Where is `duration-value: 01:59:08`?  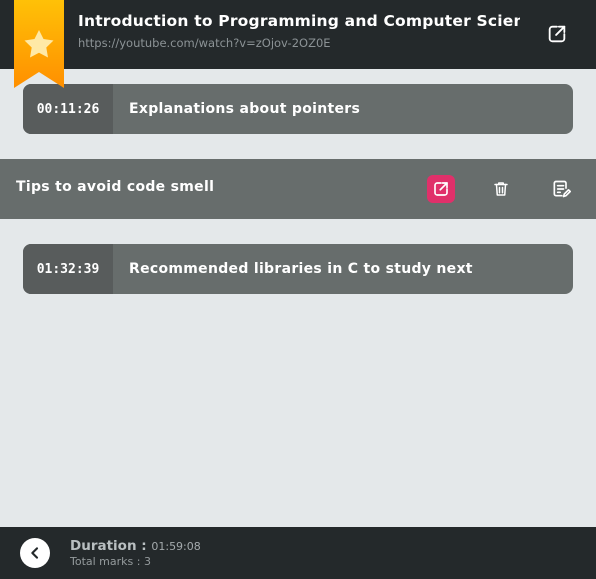 duration-value: 01:59:08 is located at coordinates (176, 546).